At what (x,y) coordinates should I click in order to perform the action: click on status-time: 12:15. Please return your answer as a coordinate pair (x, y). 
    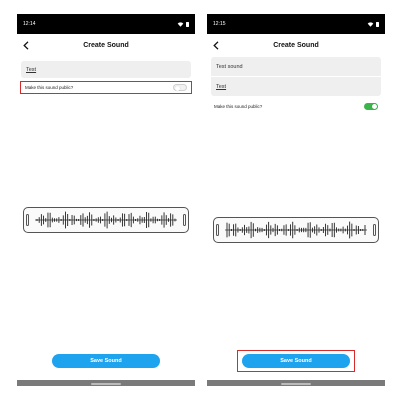
    Looking at the image, I should click on (219, 24).